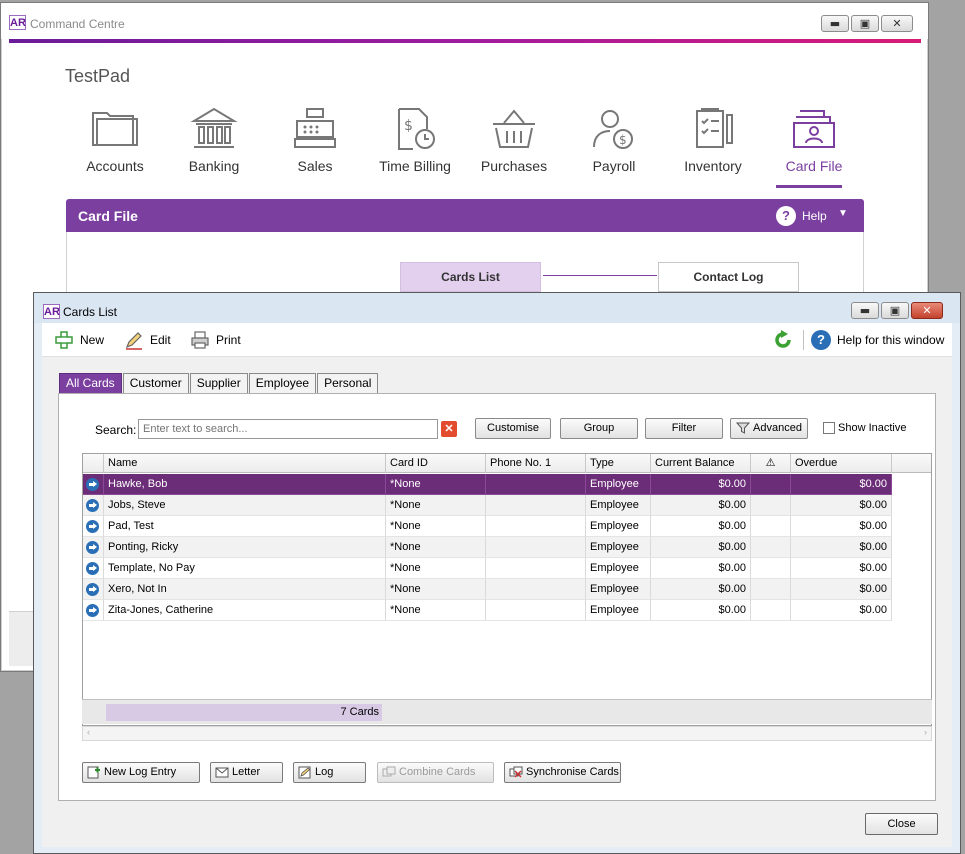 This screenshot has width=965, height=854. I want to click on show-inactive-label: Show Inactive, so click(872, 428).